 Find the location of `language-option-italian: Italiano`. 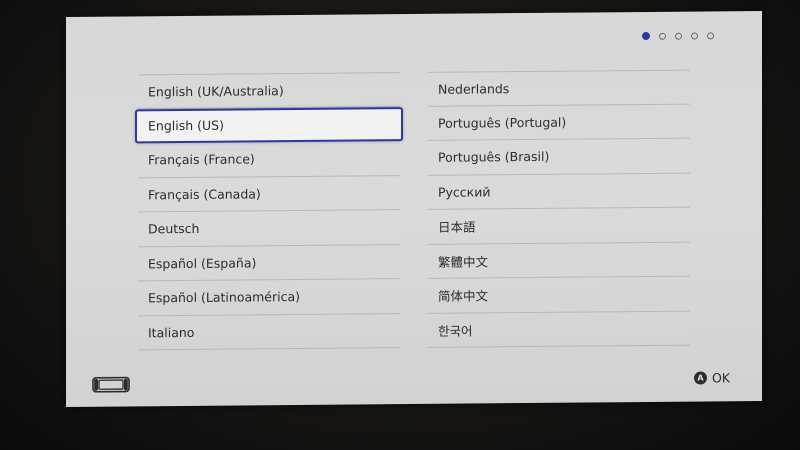

language-option-italian: Italiano is located at coordinates (269, 332).